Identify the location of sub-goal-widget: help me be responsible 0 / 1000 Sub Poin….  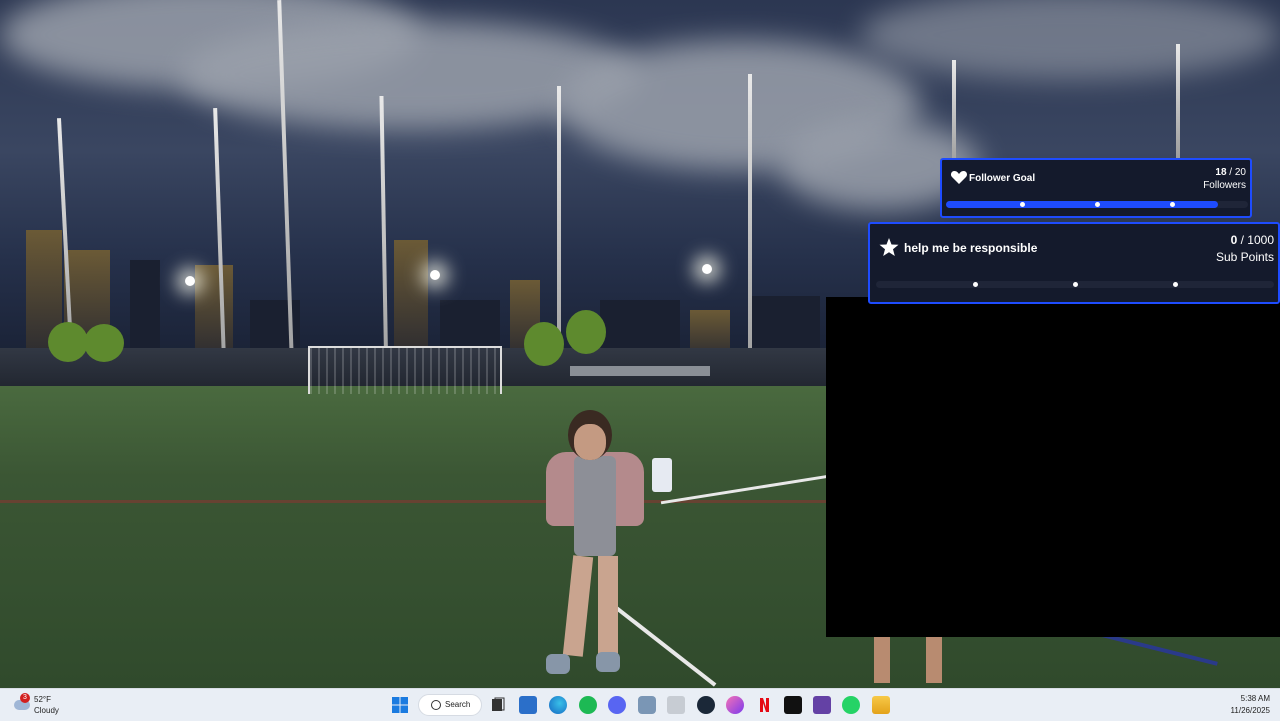
(1074, 263).